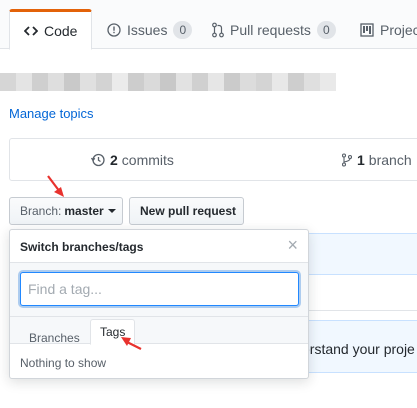 This screenshot has width=417, height=408. What do you see at coordinates (51, 113) in the screenshot?
I see `manage-topics-link: Manage topics` at bounding box center [51, 113].